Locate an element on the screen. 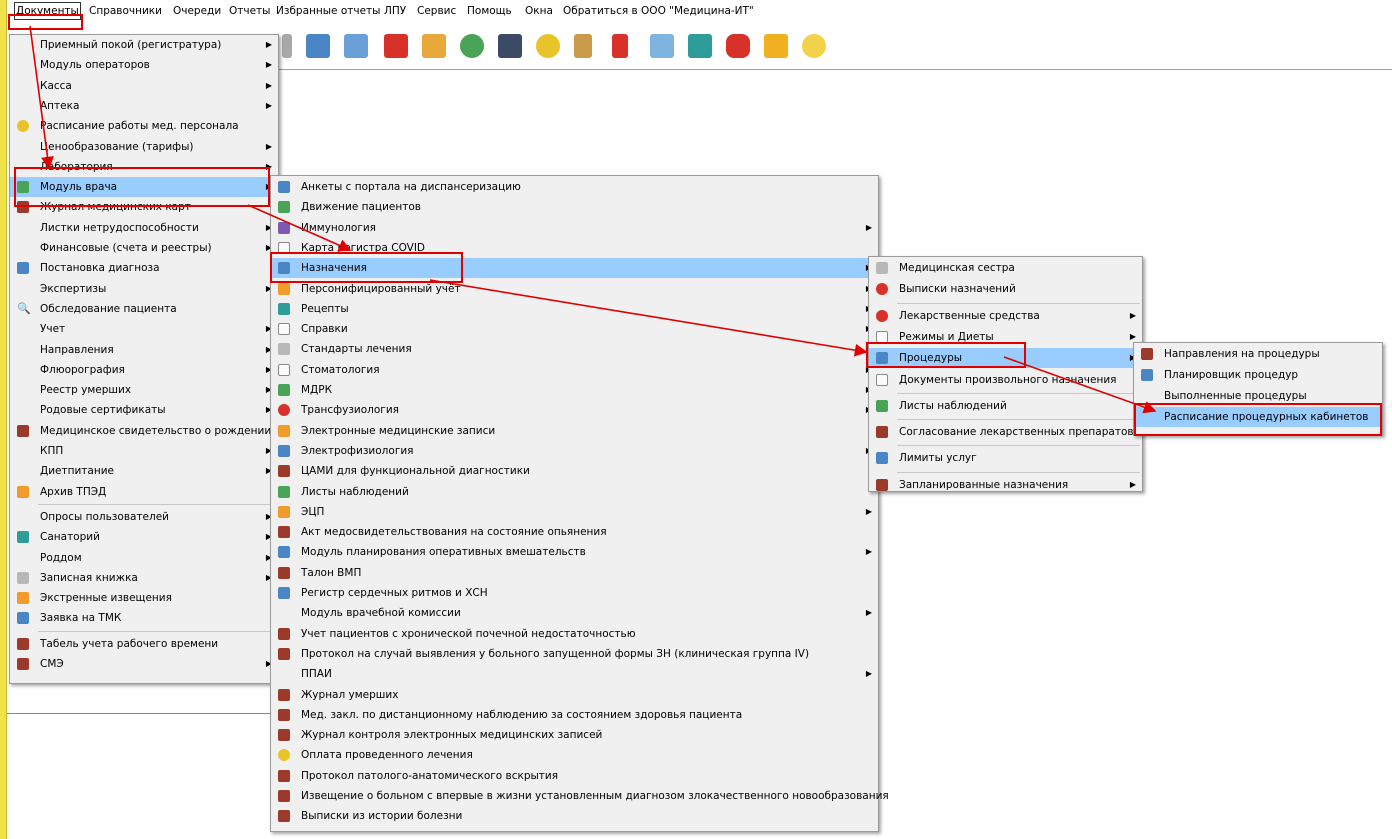 This screenshot has height=839, width=1392. arrow-doctor-to-prescriptions is located at coordinates (299, 228).